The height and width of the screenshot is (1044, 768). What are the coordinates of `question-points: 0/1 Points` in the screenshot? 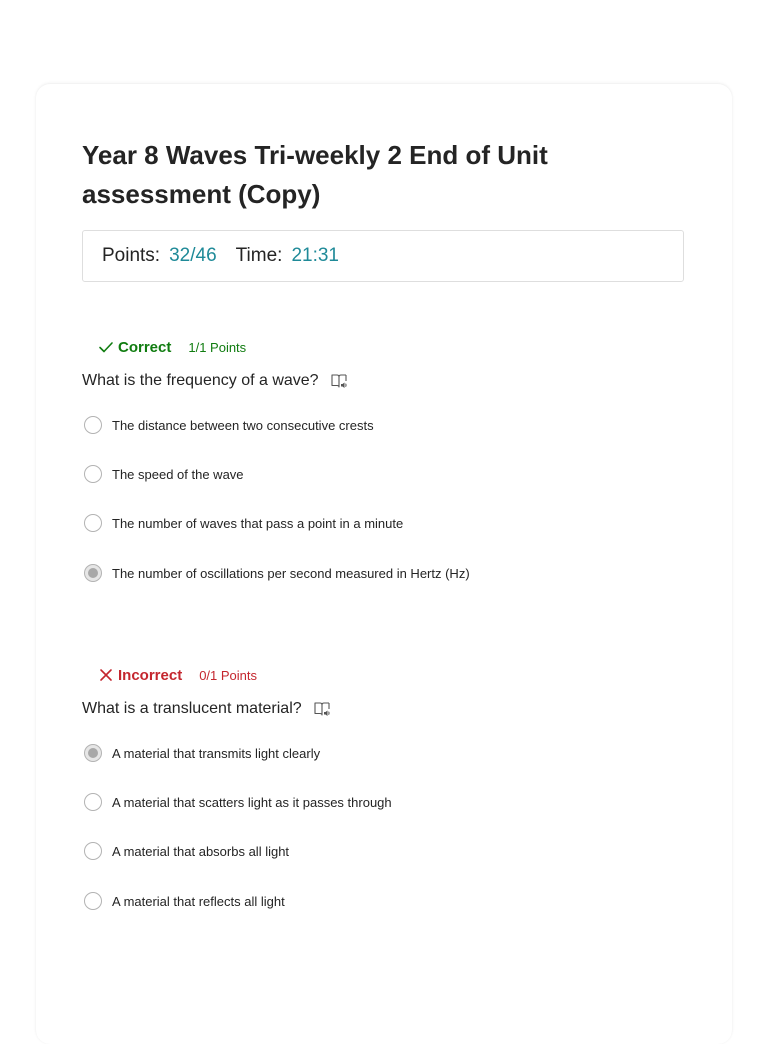 It's located at (228, 675).